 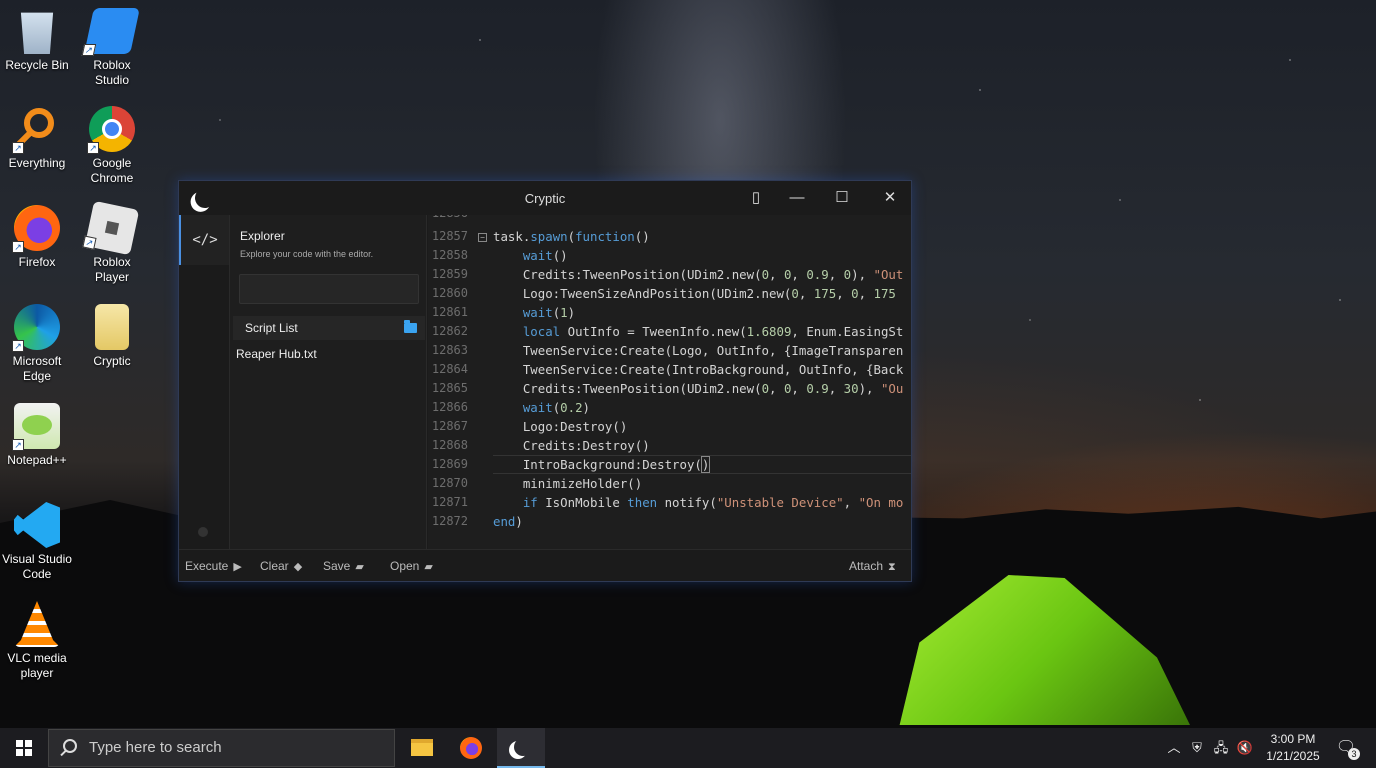 What do you see at coordinates (549, 312) in the screenshot?
I see `code-line: wait(1)` at bounding box center [549, 312].